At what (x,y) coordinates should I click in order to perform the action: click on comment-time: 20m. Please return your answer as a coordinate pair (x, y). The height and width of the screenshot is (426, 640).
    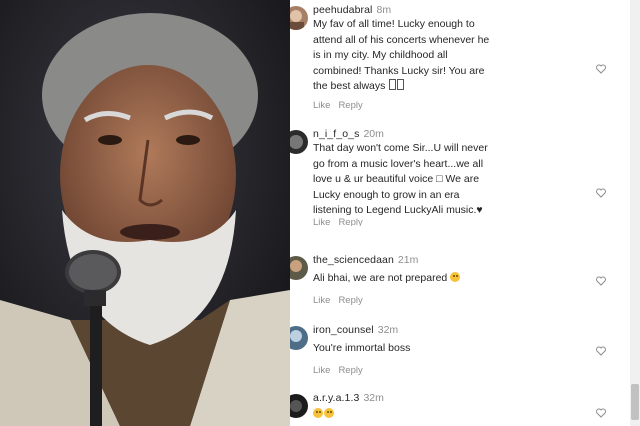
    Looking at the image, I should click on (373, 134).